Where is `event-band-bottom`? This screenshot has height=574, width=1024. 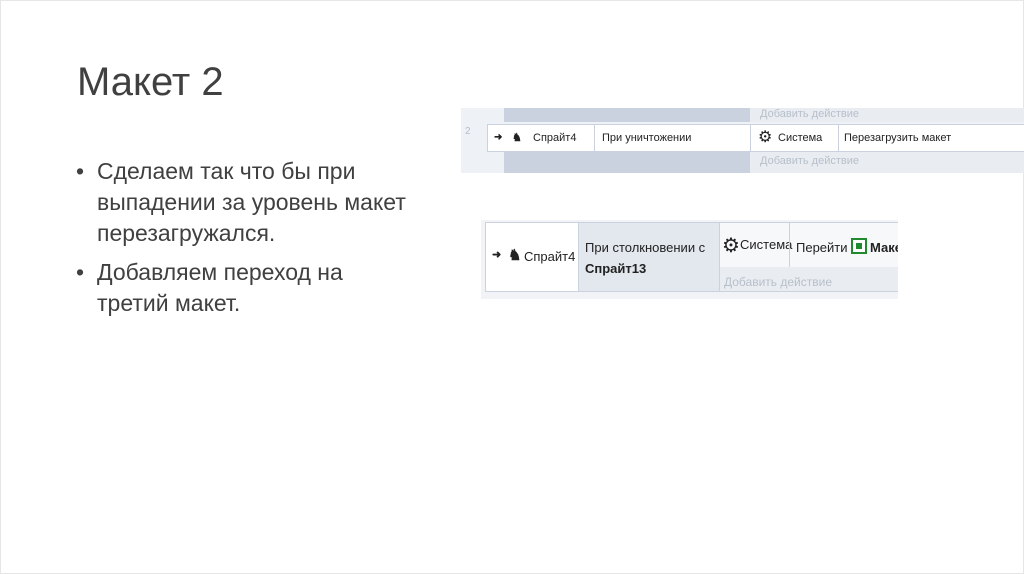 event-band-bottom is located at coordinates (627, 162).